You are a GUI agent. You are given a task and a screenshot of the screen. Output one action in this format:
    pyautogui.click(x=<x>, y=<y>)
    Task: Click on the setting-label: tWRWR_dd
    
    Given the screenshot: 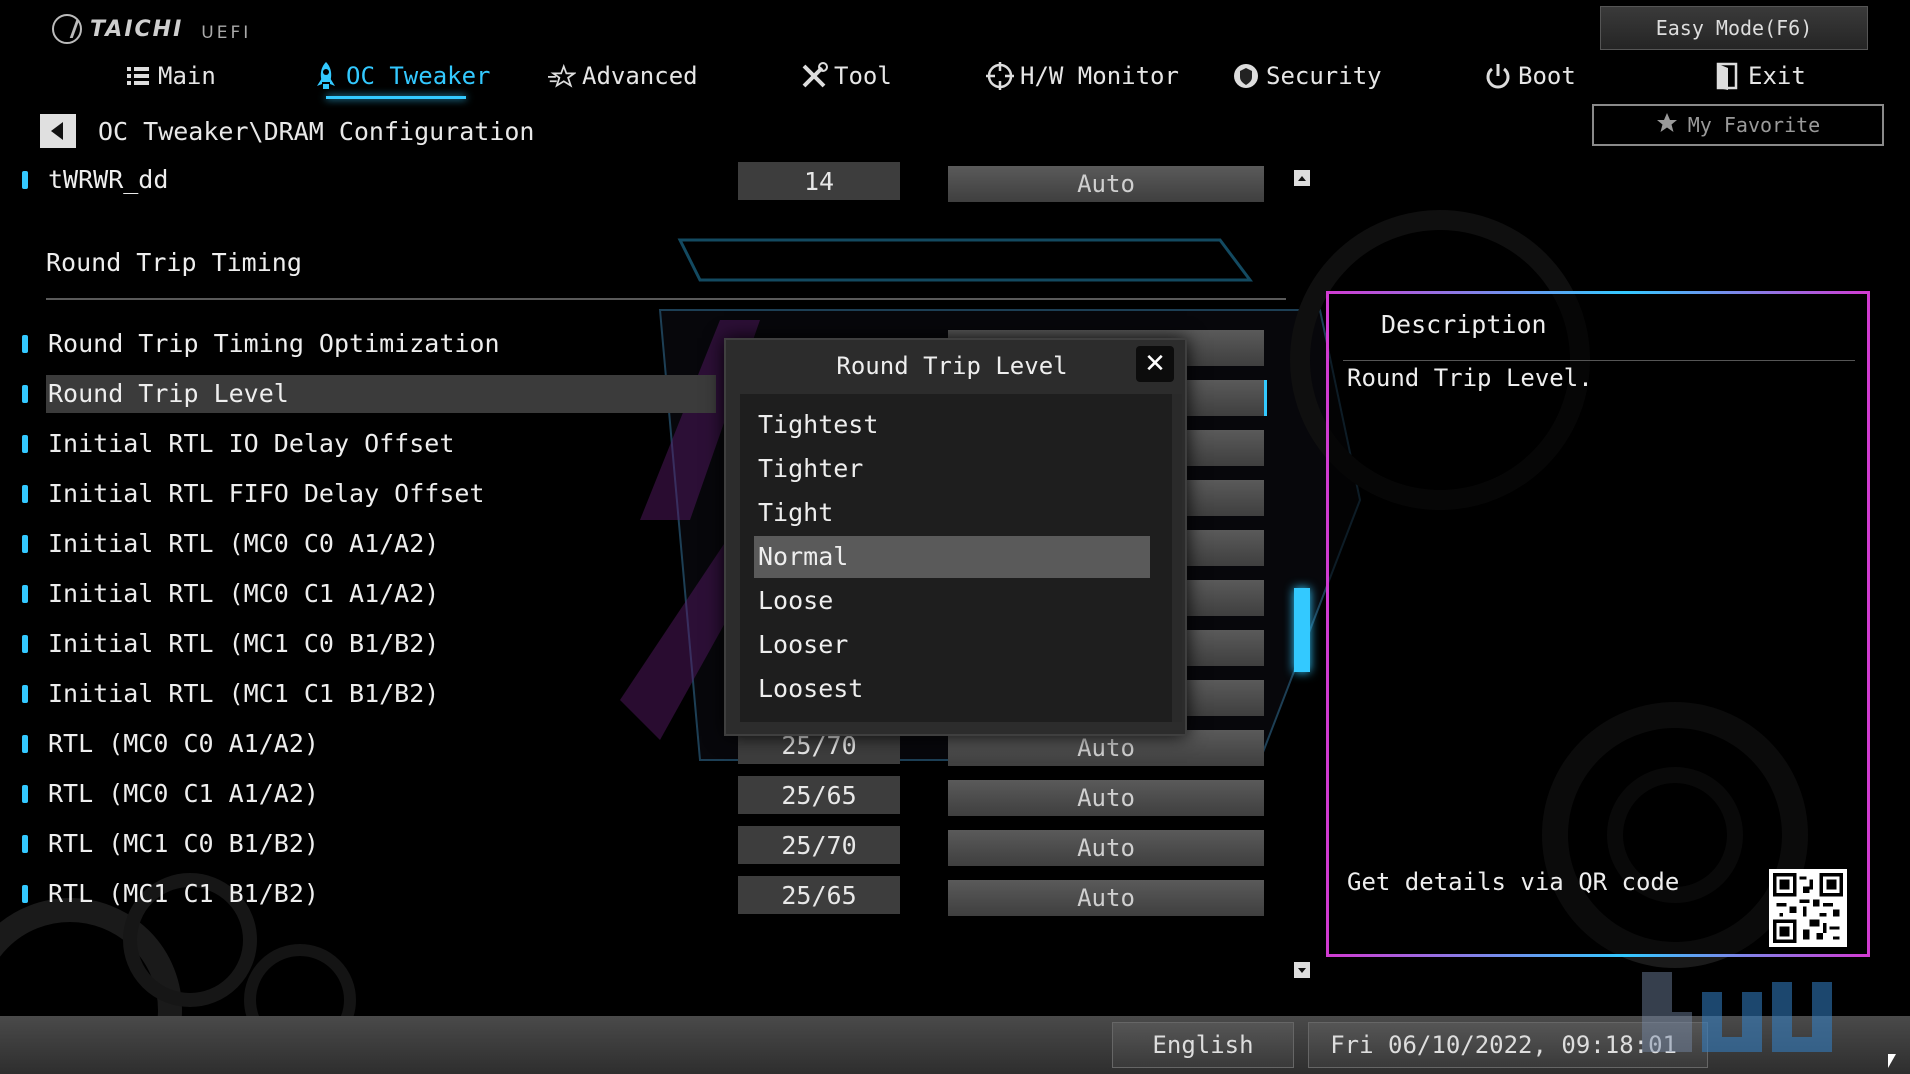 What is the action you would take?
    pyautogui.click(x=108, y=179)
    